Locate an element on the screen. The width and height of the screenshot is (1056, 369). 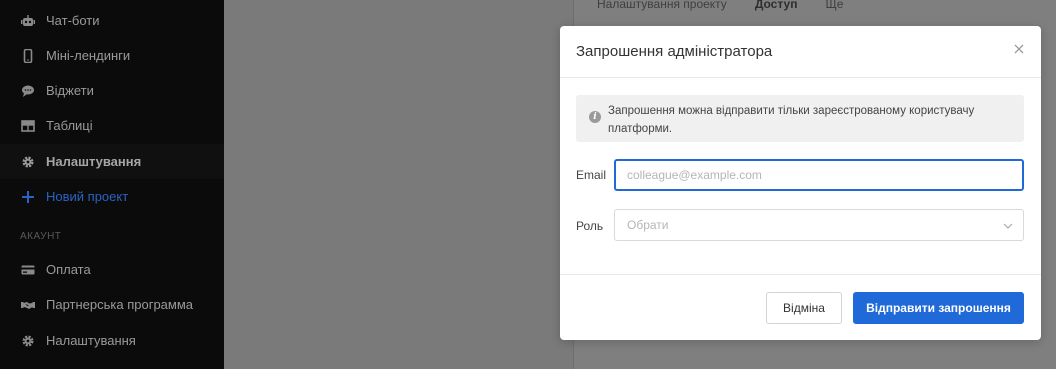
role-select-value: Обрати is located at coordinates (648, 225).